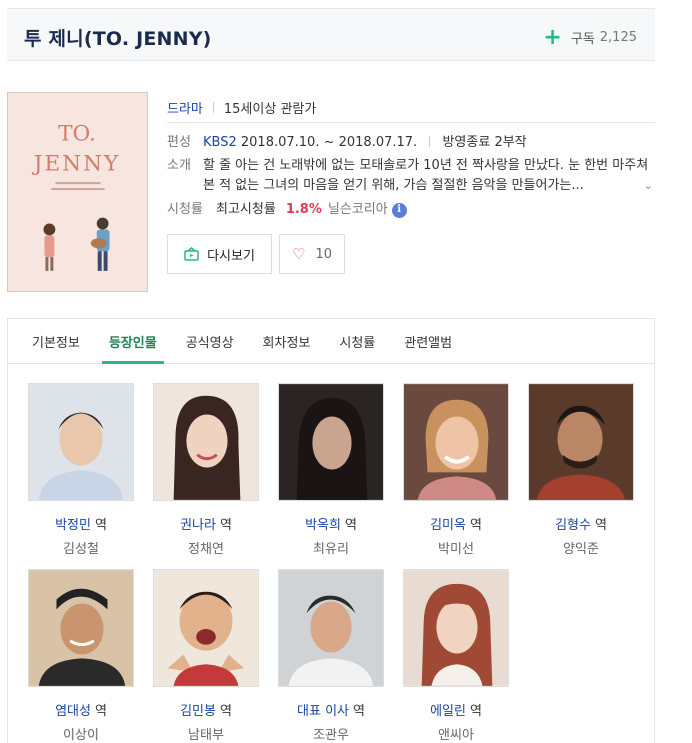 The height and width of the screenshot is (743, 692). Describe the element at coordinates (81, 709) in the screenshot. I see `role-name: 염대성 역` at that location.